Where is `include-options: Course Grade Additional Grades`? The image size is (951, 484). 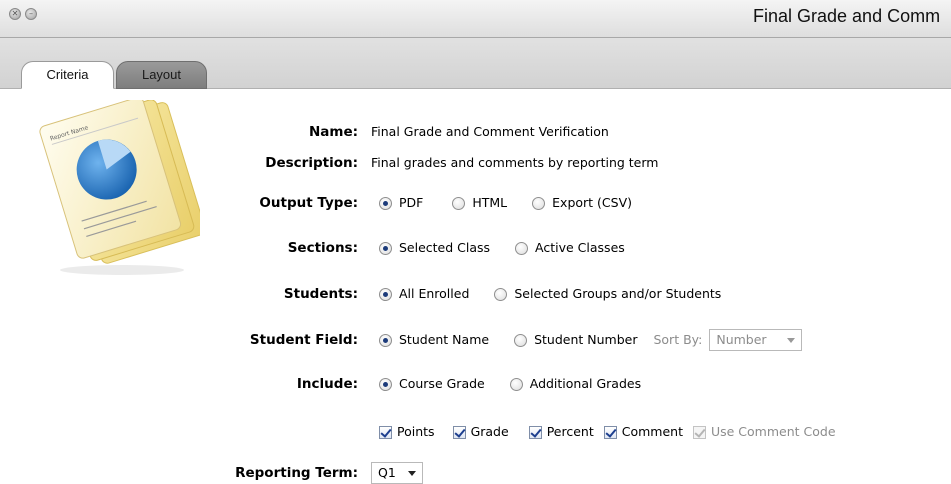 include-options: Course Grade Additional Grades is located at coordinates (522, 384).